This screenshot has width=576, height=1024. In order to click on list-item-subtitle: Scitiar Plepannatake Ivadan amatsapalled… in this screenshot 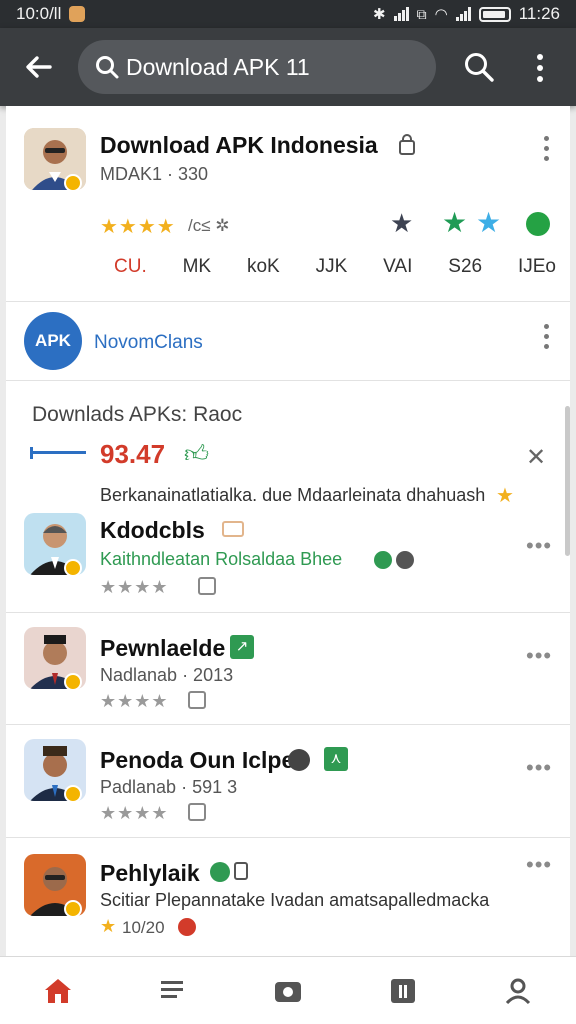, I will do `click(295, 900)`.